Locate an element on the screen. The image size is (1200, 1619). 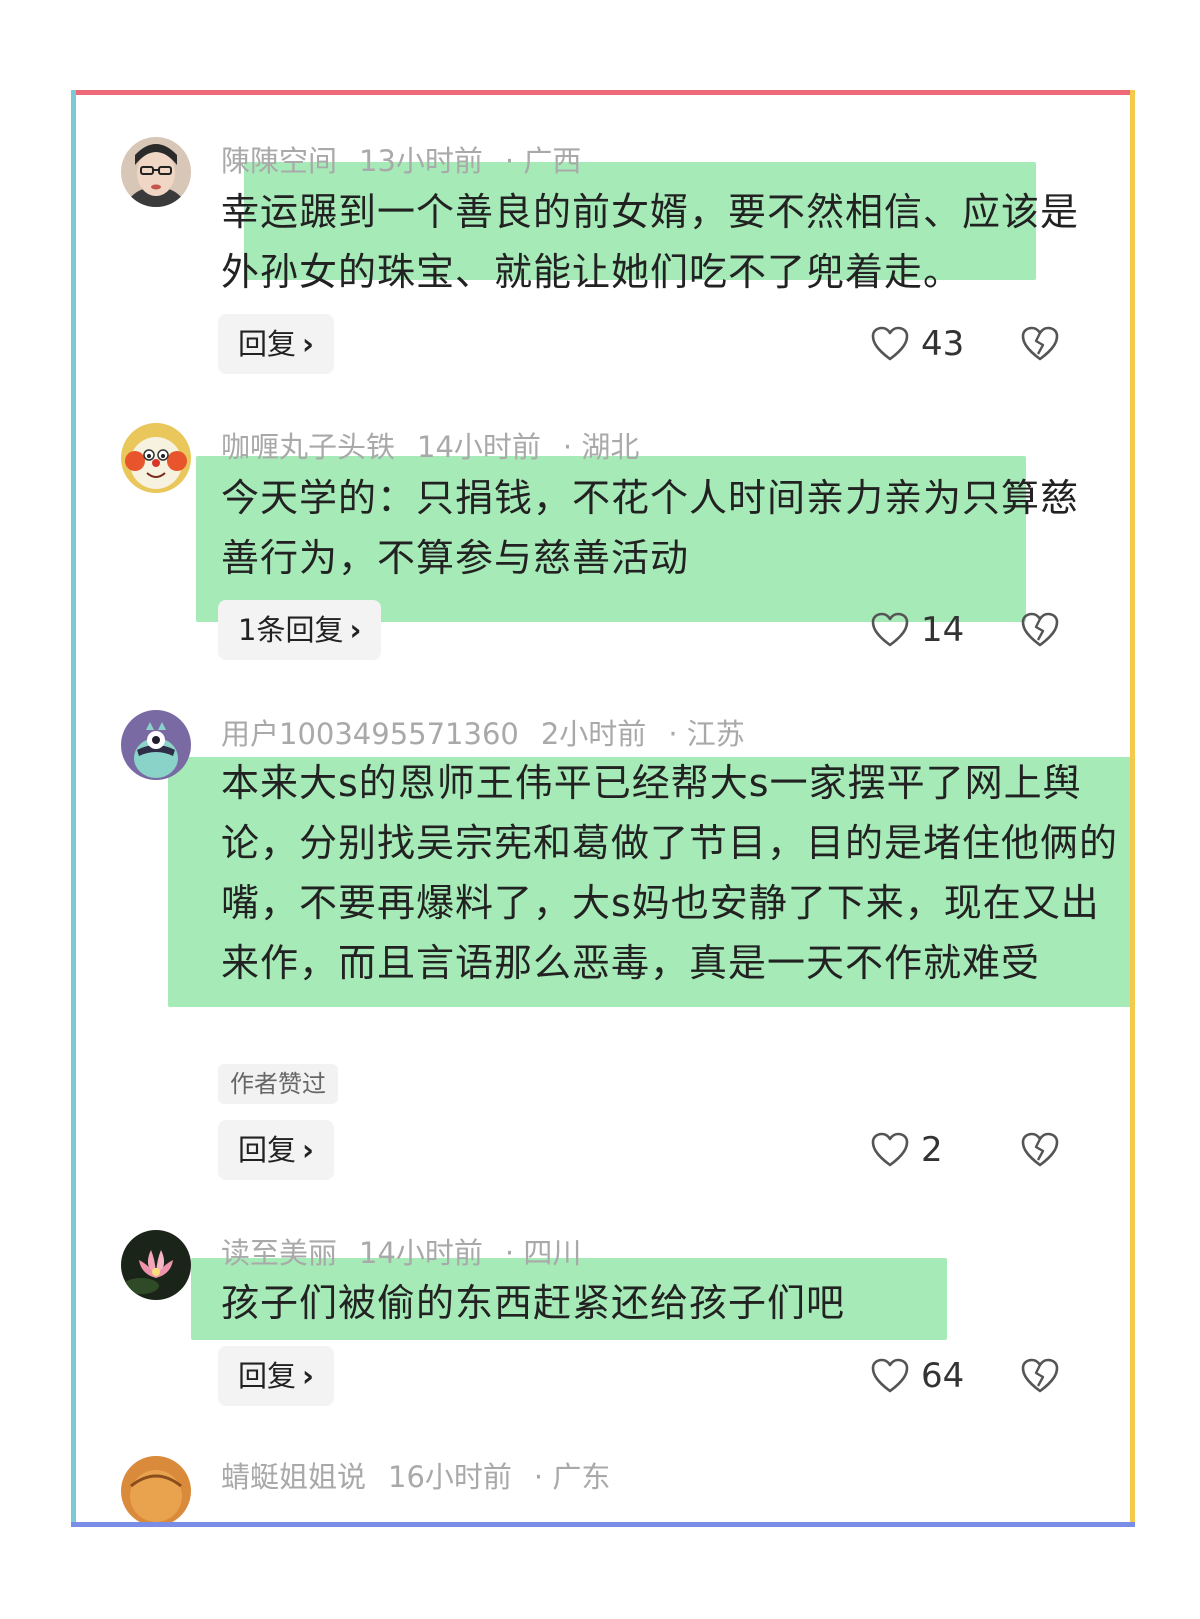
timestamp: 13小时前 is located at coordinates (421, 161).